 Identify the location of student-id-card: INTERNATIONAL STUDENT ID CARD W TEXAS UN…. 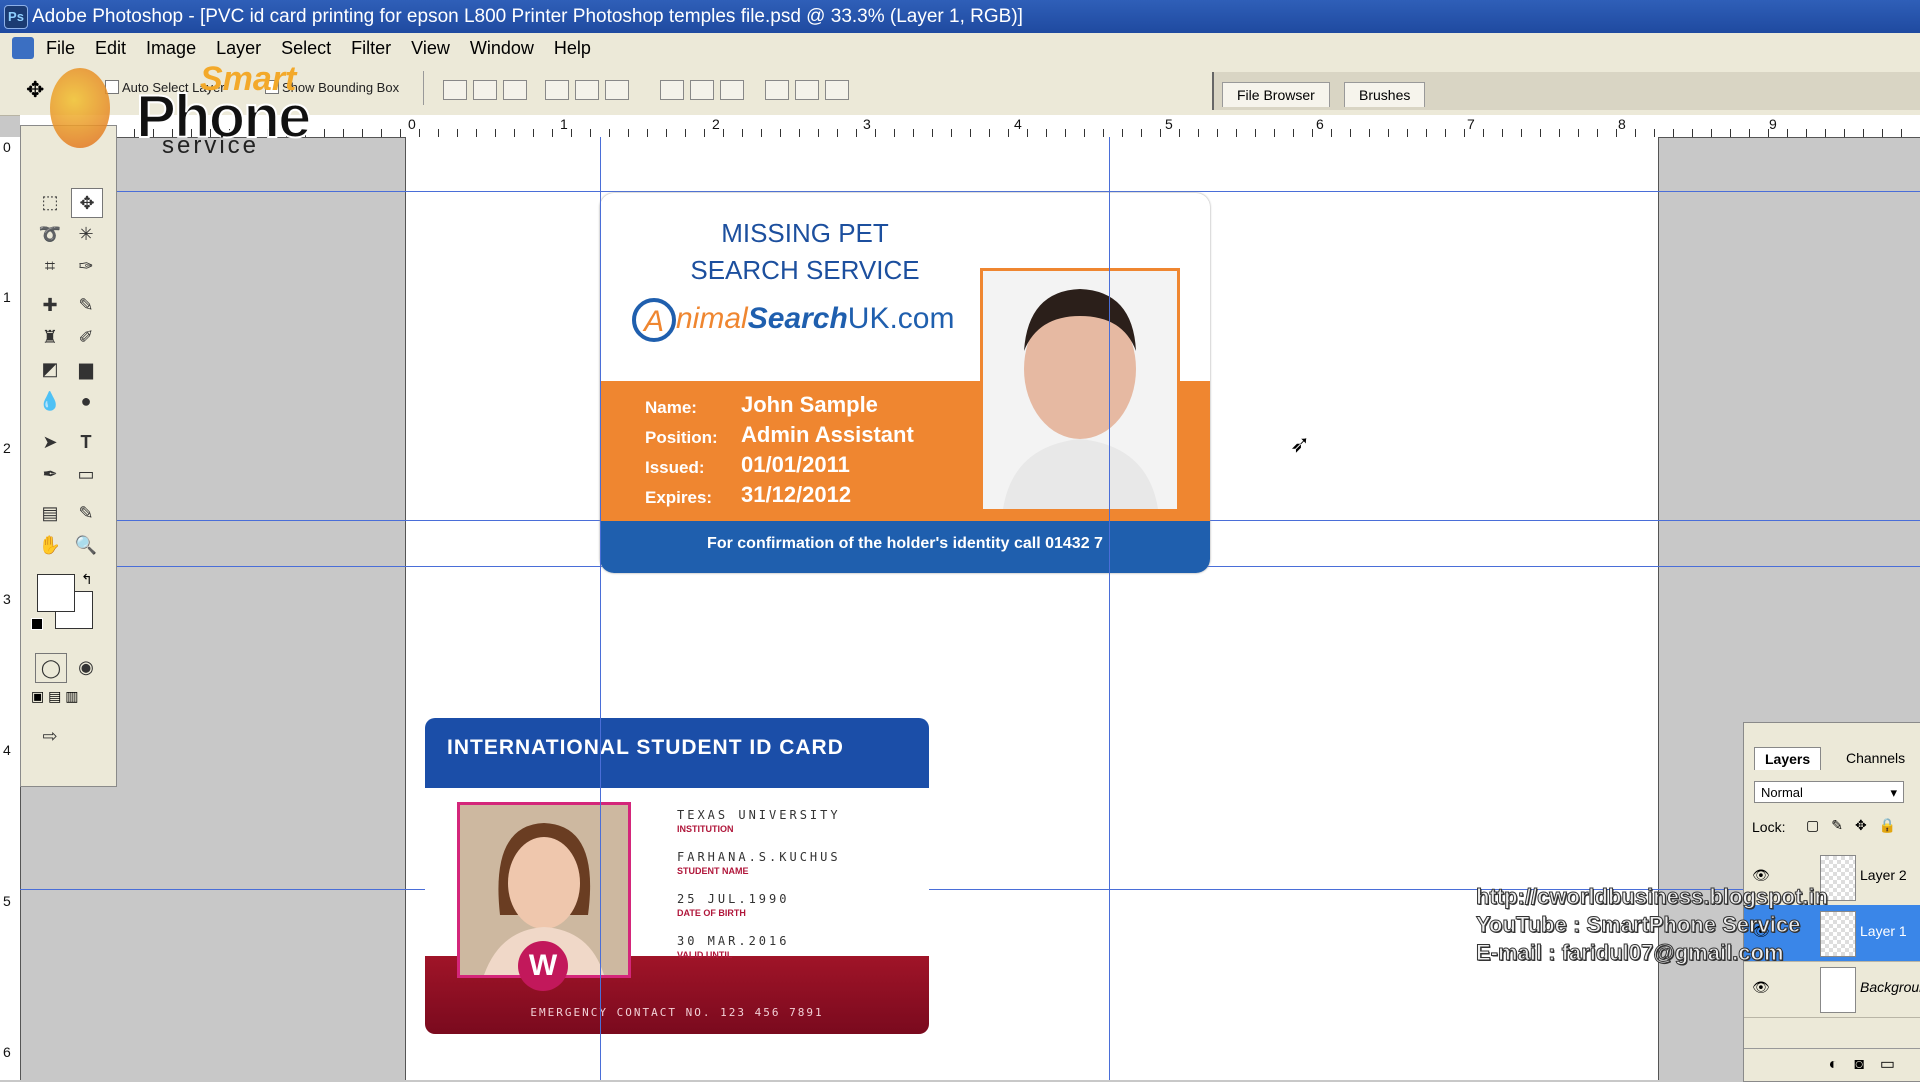
(677, 876).